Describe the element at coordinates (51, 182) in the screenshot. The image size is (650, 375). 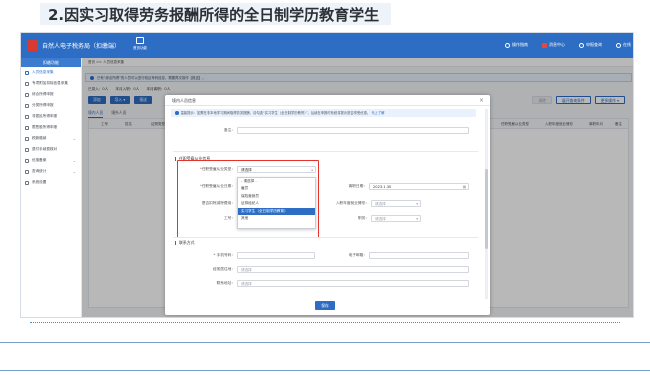
I see `sidebar-item: 系统设置` at that location.